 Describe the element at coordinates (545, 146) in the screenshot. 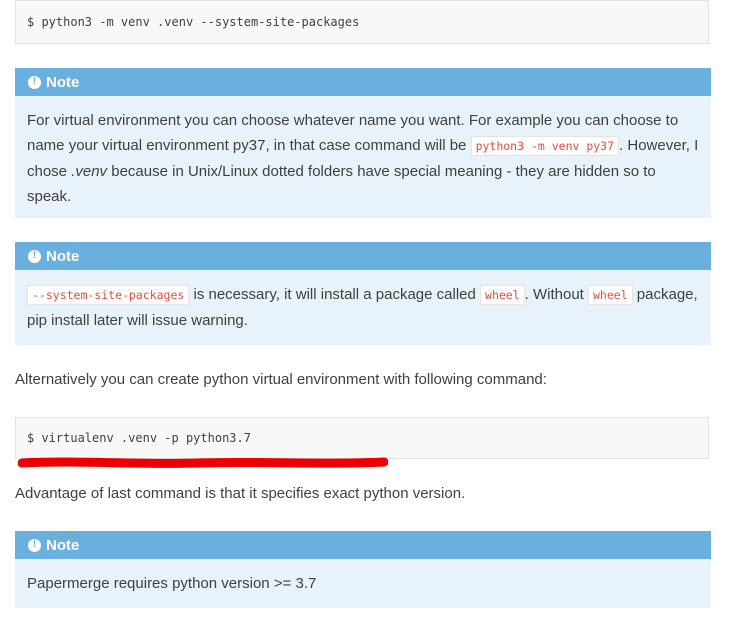

I see `inline-code: python3 -m venv py37` at that location.